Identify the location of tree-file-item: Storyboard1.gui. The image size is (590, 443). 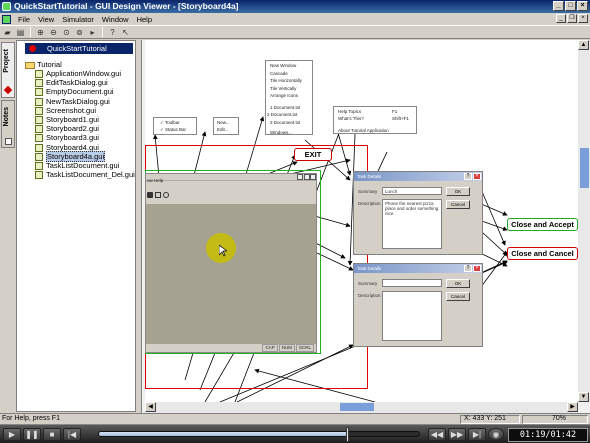
(67, 120).